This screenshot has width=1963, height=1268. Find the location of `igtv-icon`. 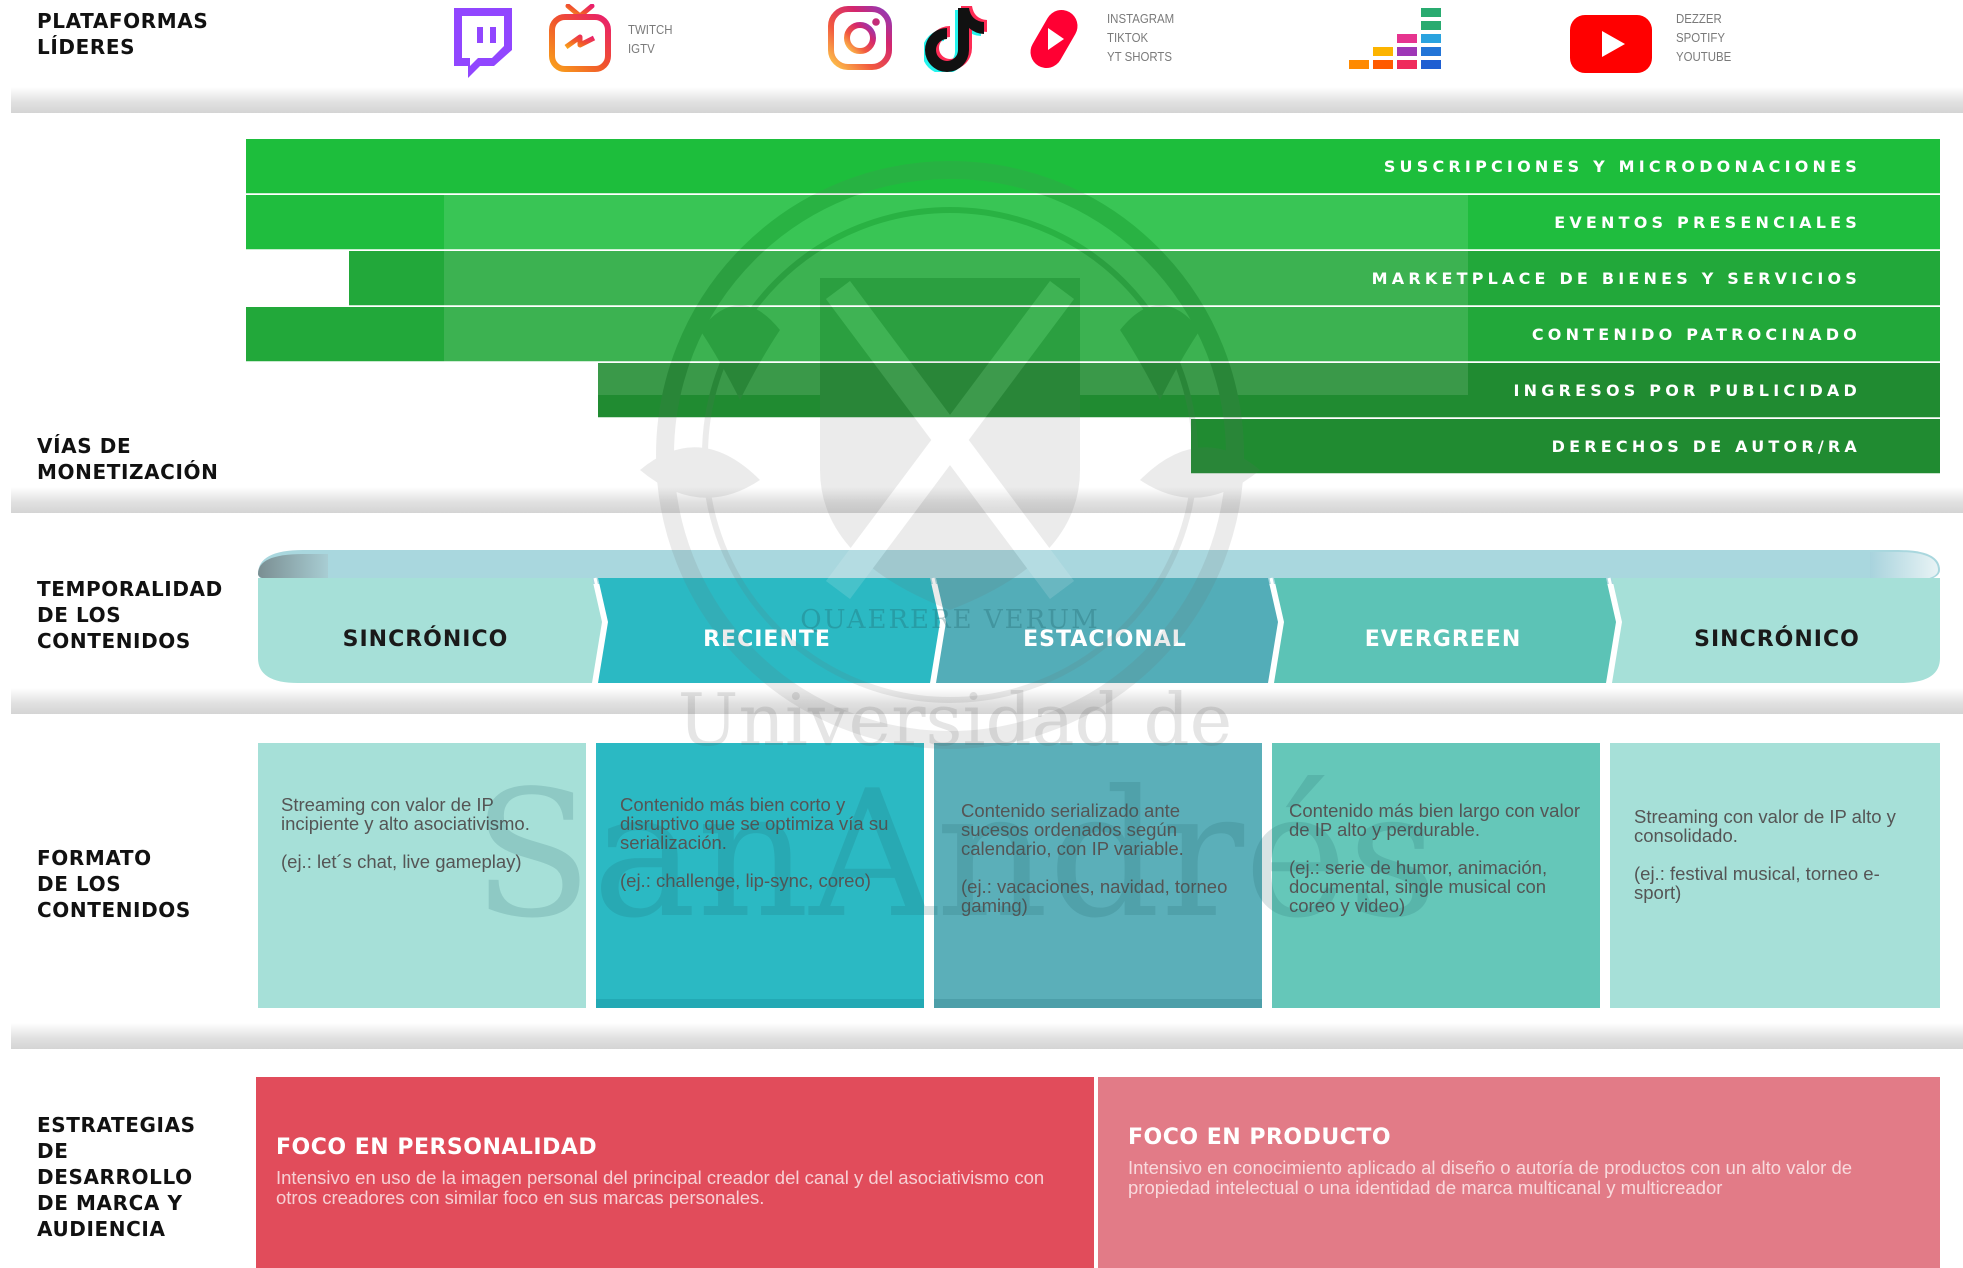

igtv-icon is located at coordinates (580, 38).